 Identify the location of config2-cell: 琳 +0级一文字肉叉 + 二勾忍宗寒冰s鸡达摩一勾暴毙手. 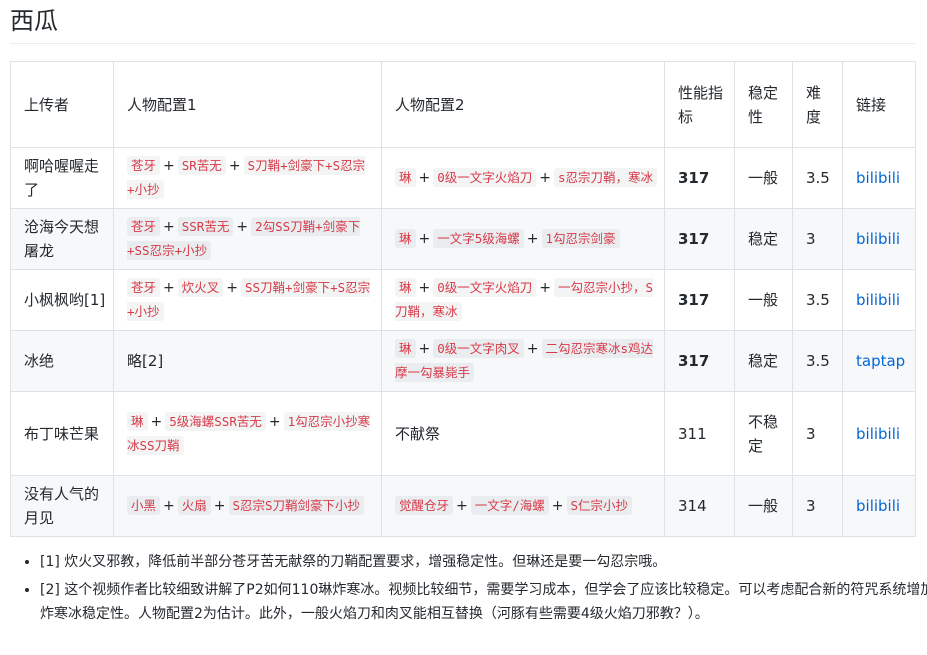
(523, 361).